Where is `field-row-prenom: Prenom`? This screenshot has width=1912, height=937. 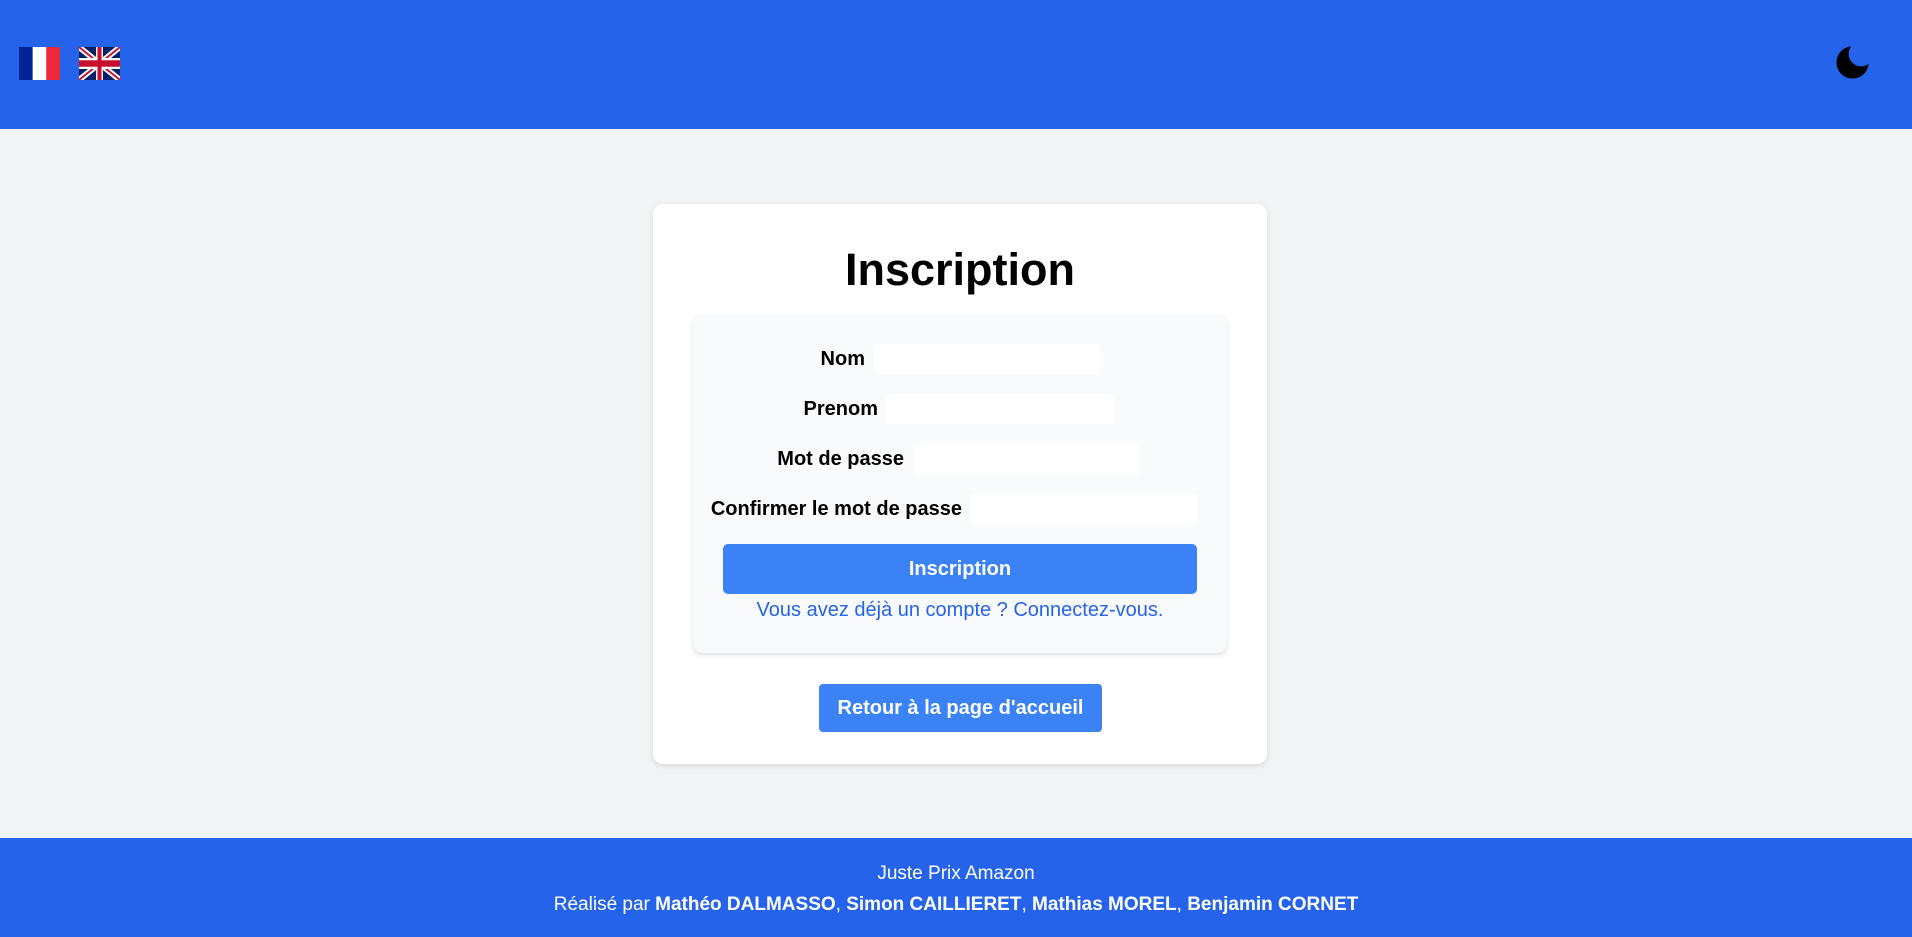 field-row-prenom: Prenom is located at coordinates (956, 409).